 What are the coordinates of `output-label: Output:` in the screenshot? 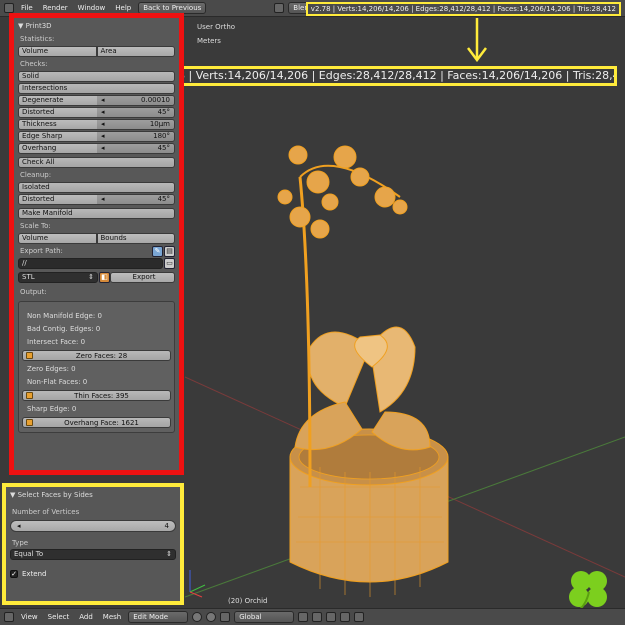 It's located at (33, 292).